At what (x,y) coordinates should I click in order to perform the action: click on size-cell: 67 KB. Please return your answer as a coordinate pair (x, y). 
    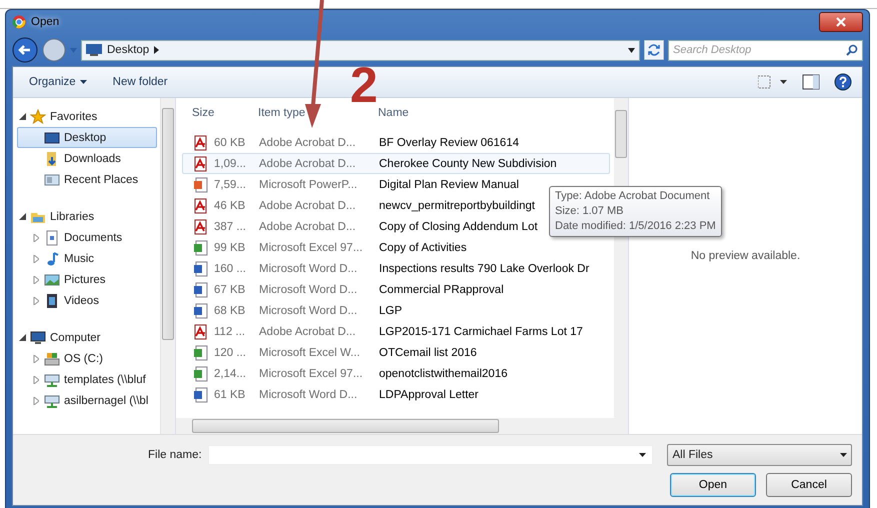
    Looking at the image, I should click on (230, 290).